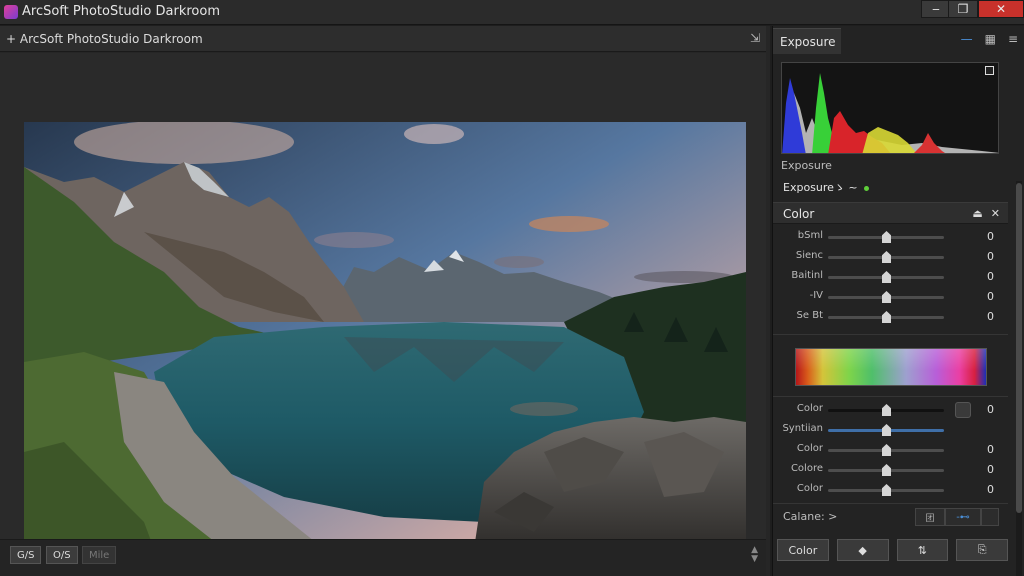 The width and height of the screenshot is (1024, 576). I want to click on document-tab: + ArcSoft PhotoStudio Darkroom, so click(104, 39).